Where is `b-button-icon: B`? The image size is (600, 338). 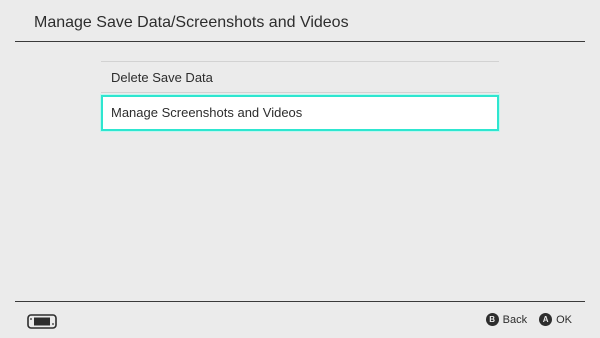 b-button-icon: B is located at coordinates (492, 319).